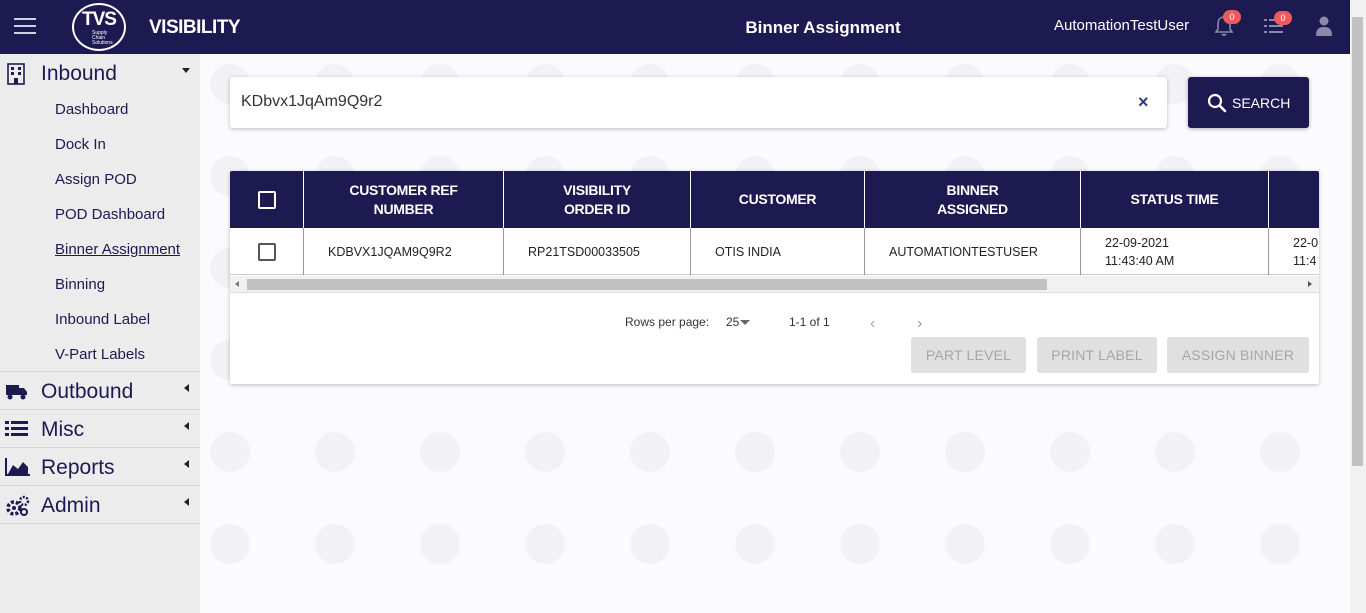  Describe the element at coordinates (778, 199) in the screenshot. I see `column-header-customer: CUSTOMER` at that location.